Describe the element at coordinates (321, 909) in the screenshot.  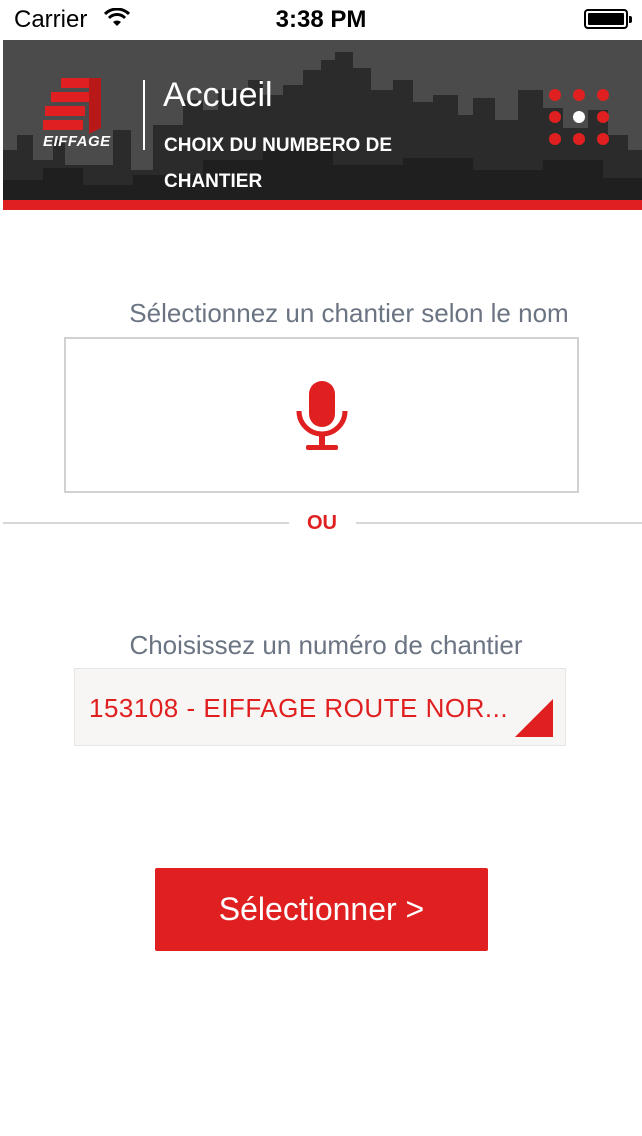
I see `select-button: Sélectionner >` at that location.